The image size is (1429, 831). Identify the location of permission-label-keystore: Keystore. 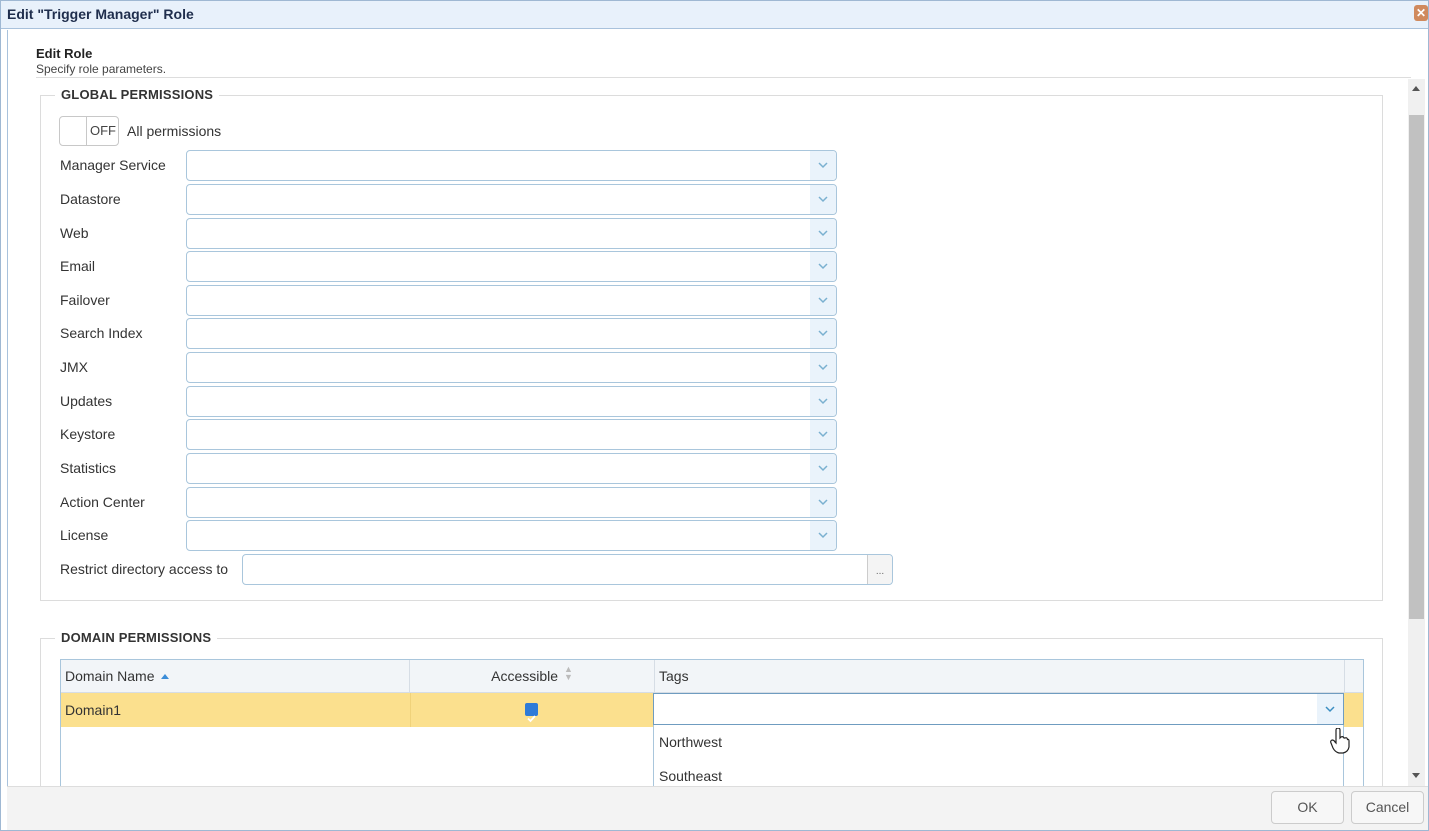
(88, 434).